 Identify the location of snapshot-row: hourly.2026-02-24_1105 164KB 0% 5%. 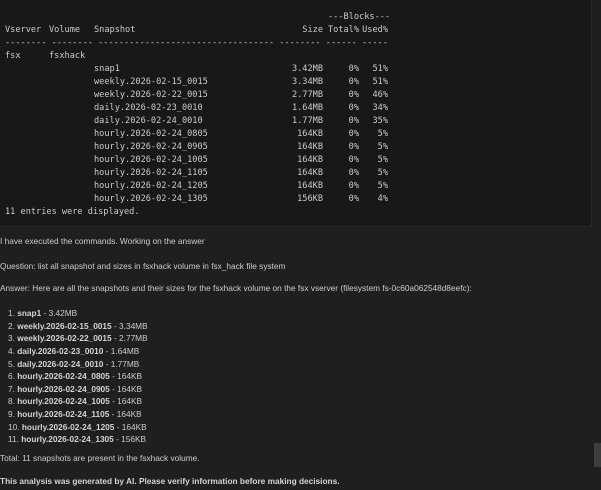
(196, 173).